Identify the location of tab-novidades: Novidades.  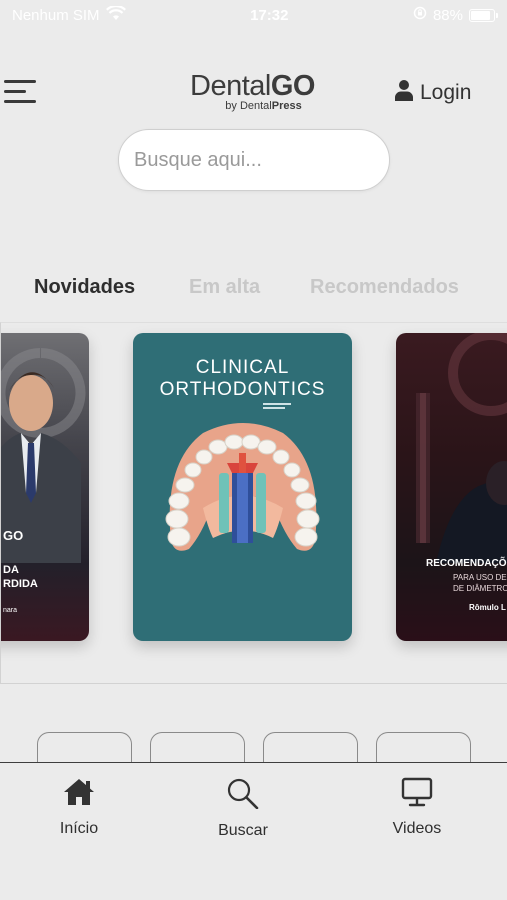
(84, 287).